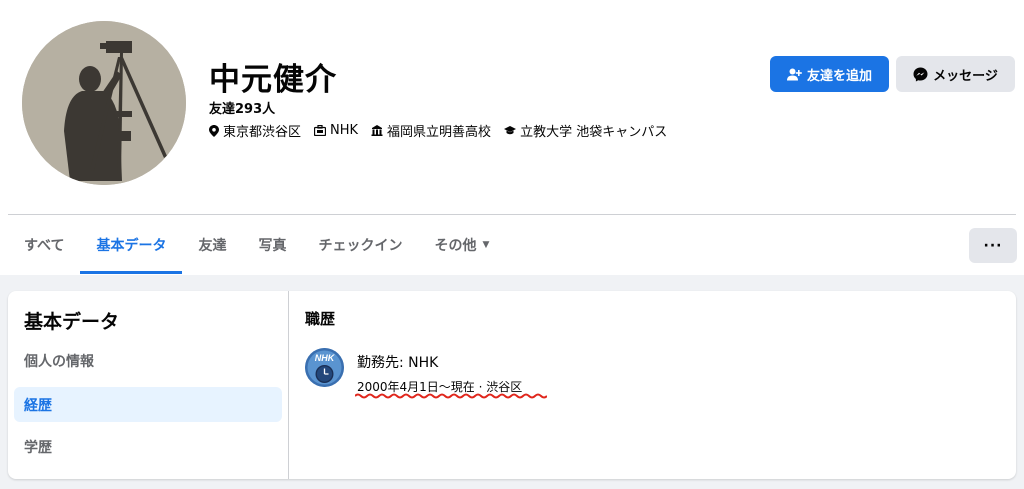 The height and width of the screenshot is (489, 1024). Describe the element at coordinates (439, 130) in the screenshot. I see `high-school-text: 福岡県立明善高校` at that location.